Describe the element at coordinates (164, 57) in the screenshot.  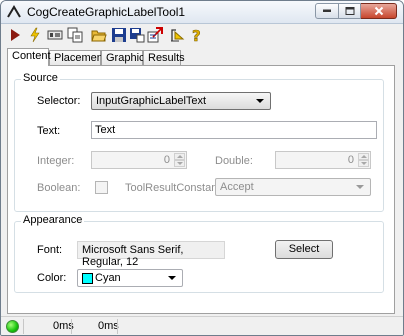
I see `tab-results: Results` at that location.